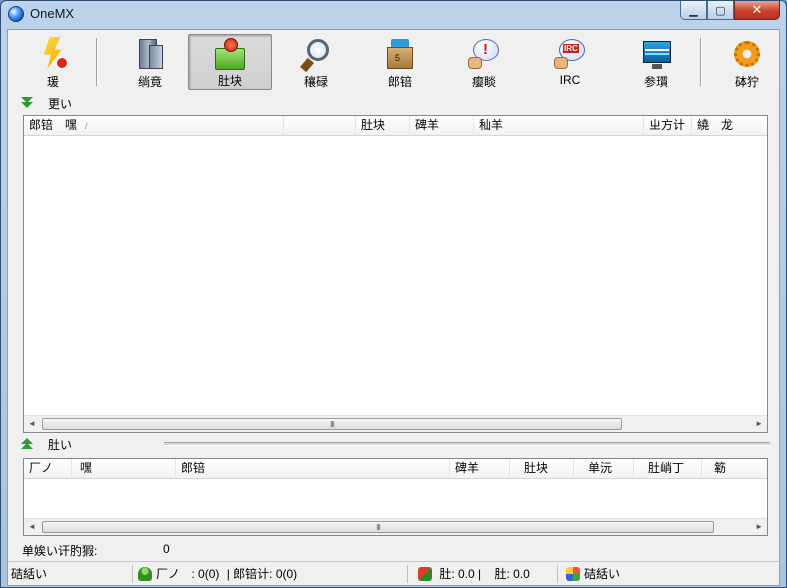 This screenshot has height=588, width=787. What do you see at coordinates (46, 444) in the screenshot?
I see `uploads-header: 肚い` at bounding box center [46, 444].